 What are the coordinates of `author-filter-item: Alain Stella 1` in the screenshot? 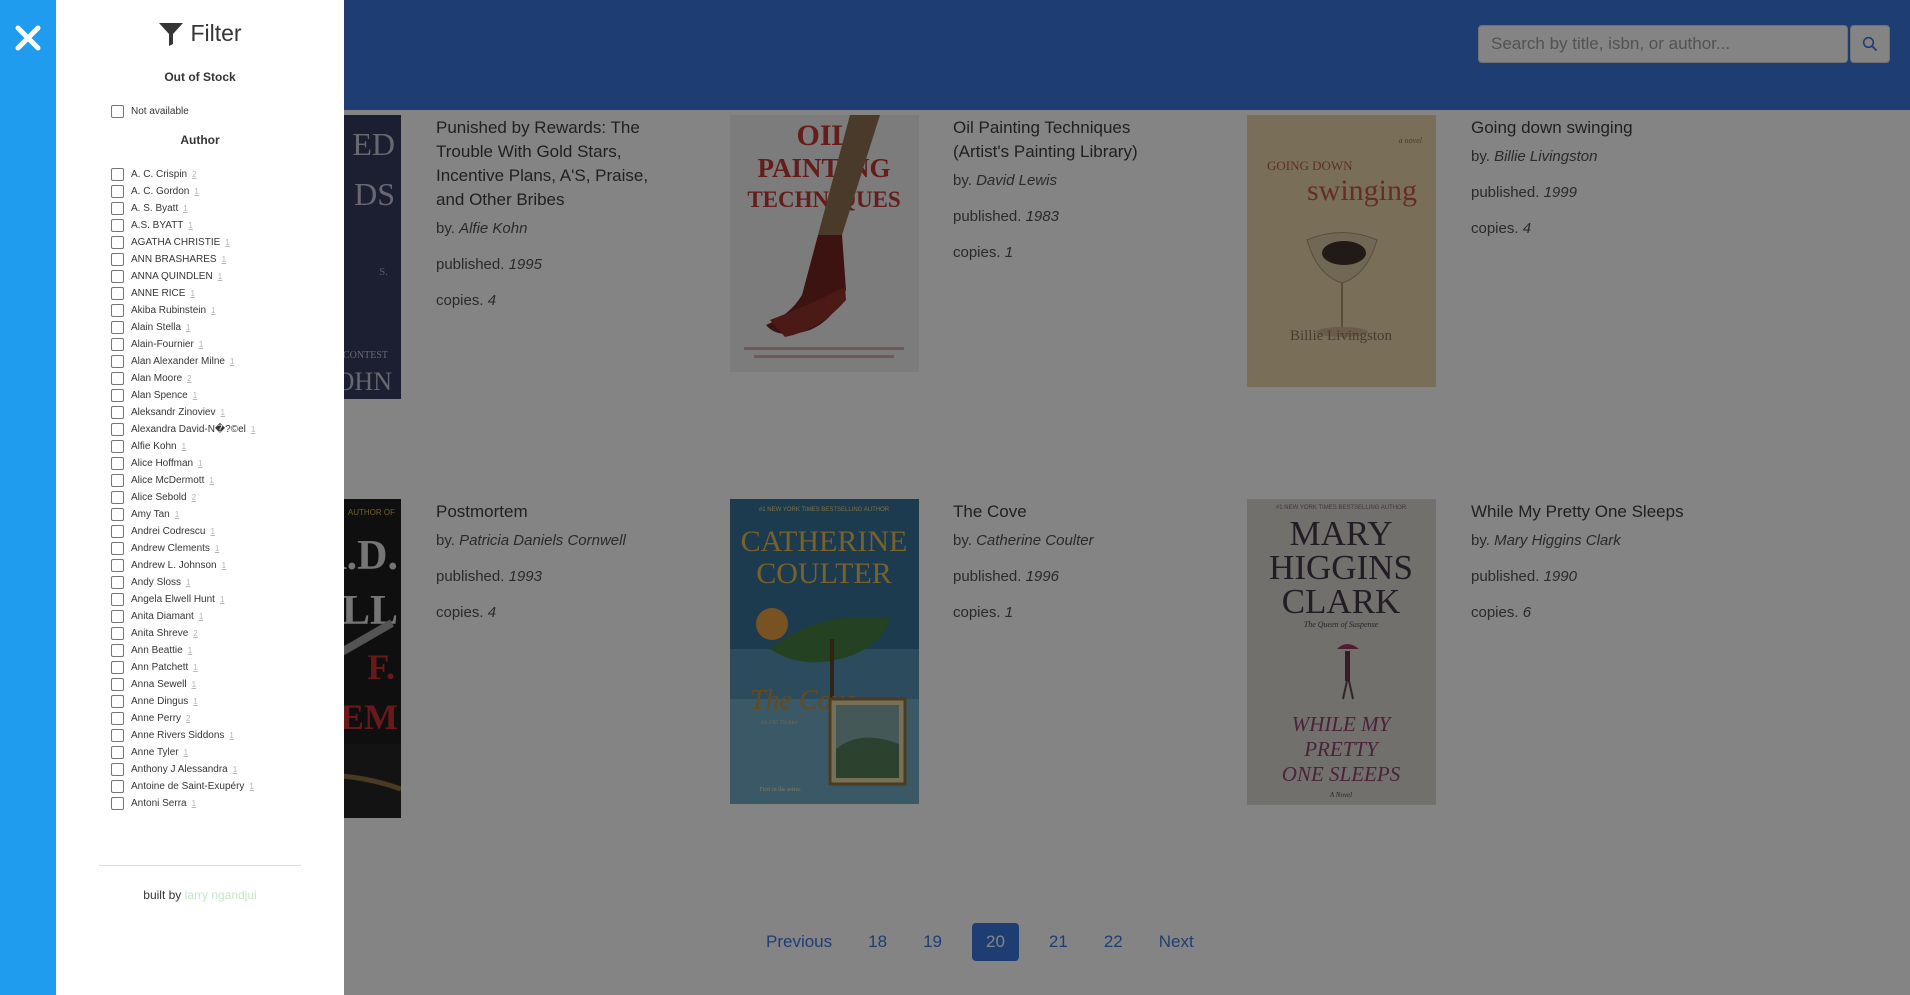 It's located at (200, 327).